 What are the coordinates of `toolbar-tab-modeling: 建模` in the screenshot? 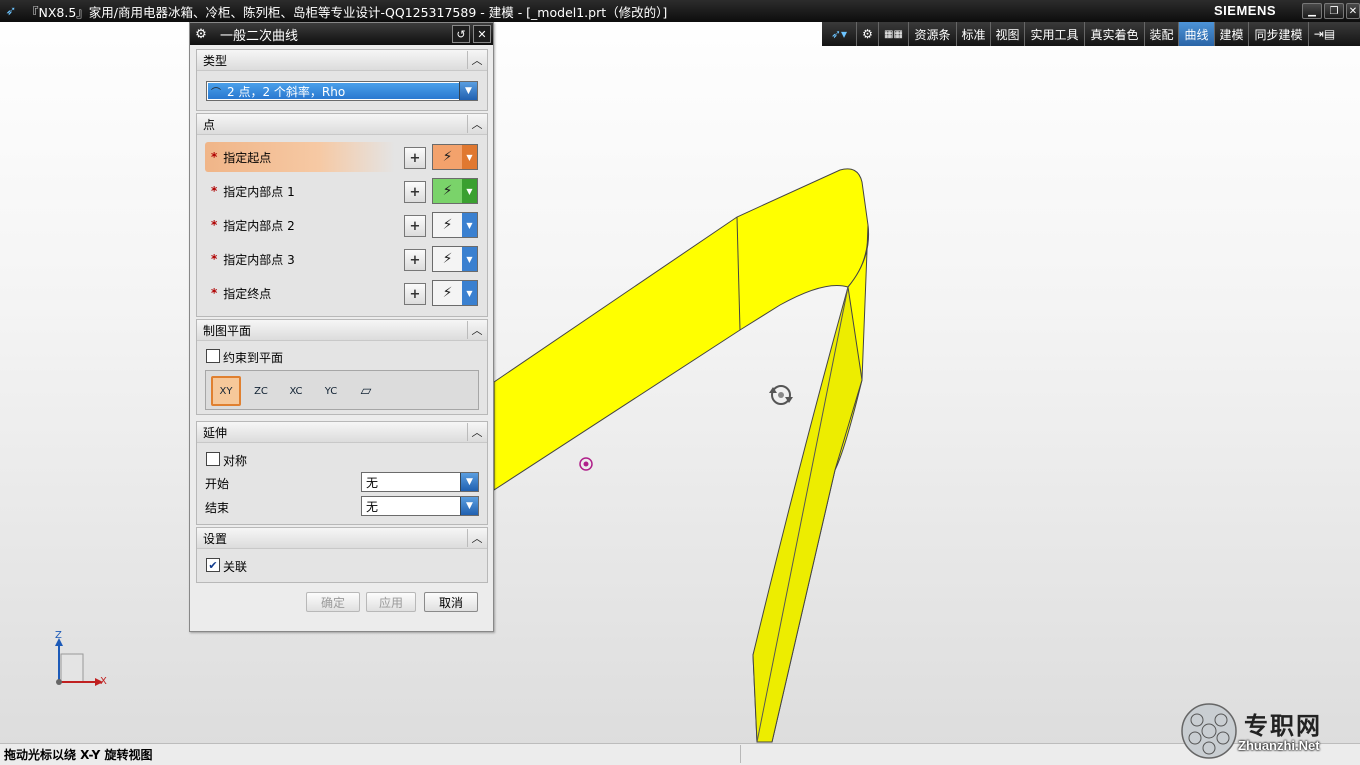 It's located at (1231, 34).